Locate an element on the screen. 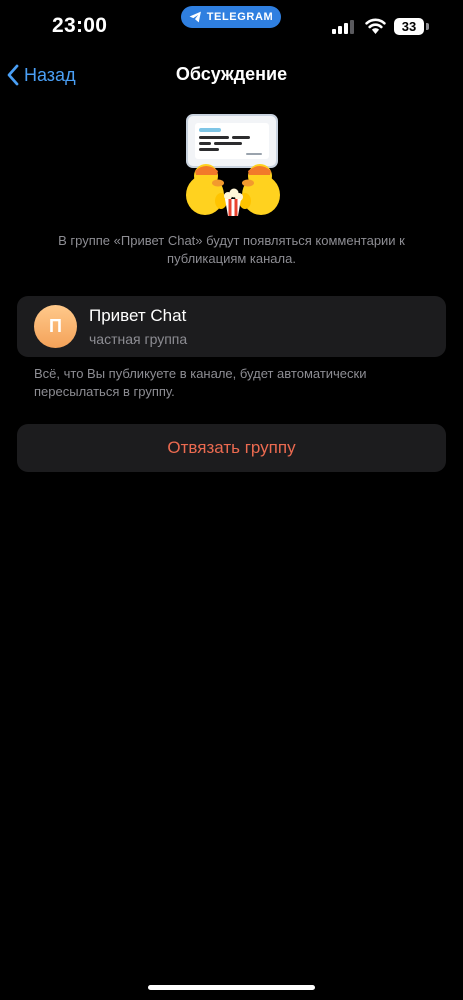 The width and height of the screenshot is (463, 1000). unlink-group-button: Отвязать группу is located at coordinates (231, 448).